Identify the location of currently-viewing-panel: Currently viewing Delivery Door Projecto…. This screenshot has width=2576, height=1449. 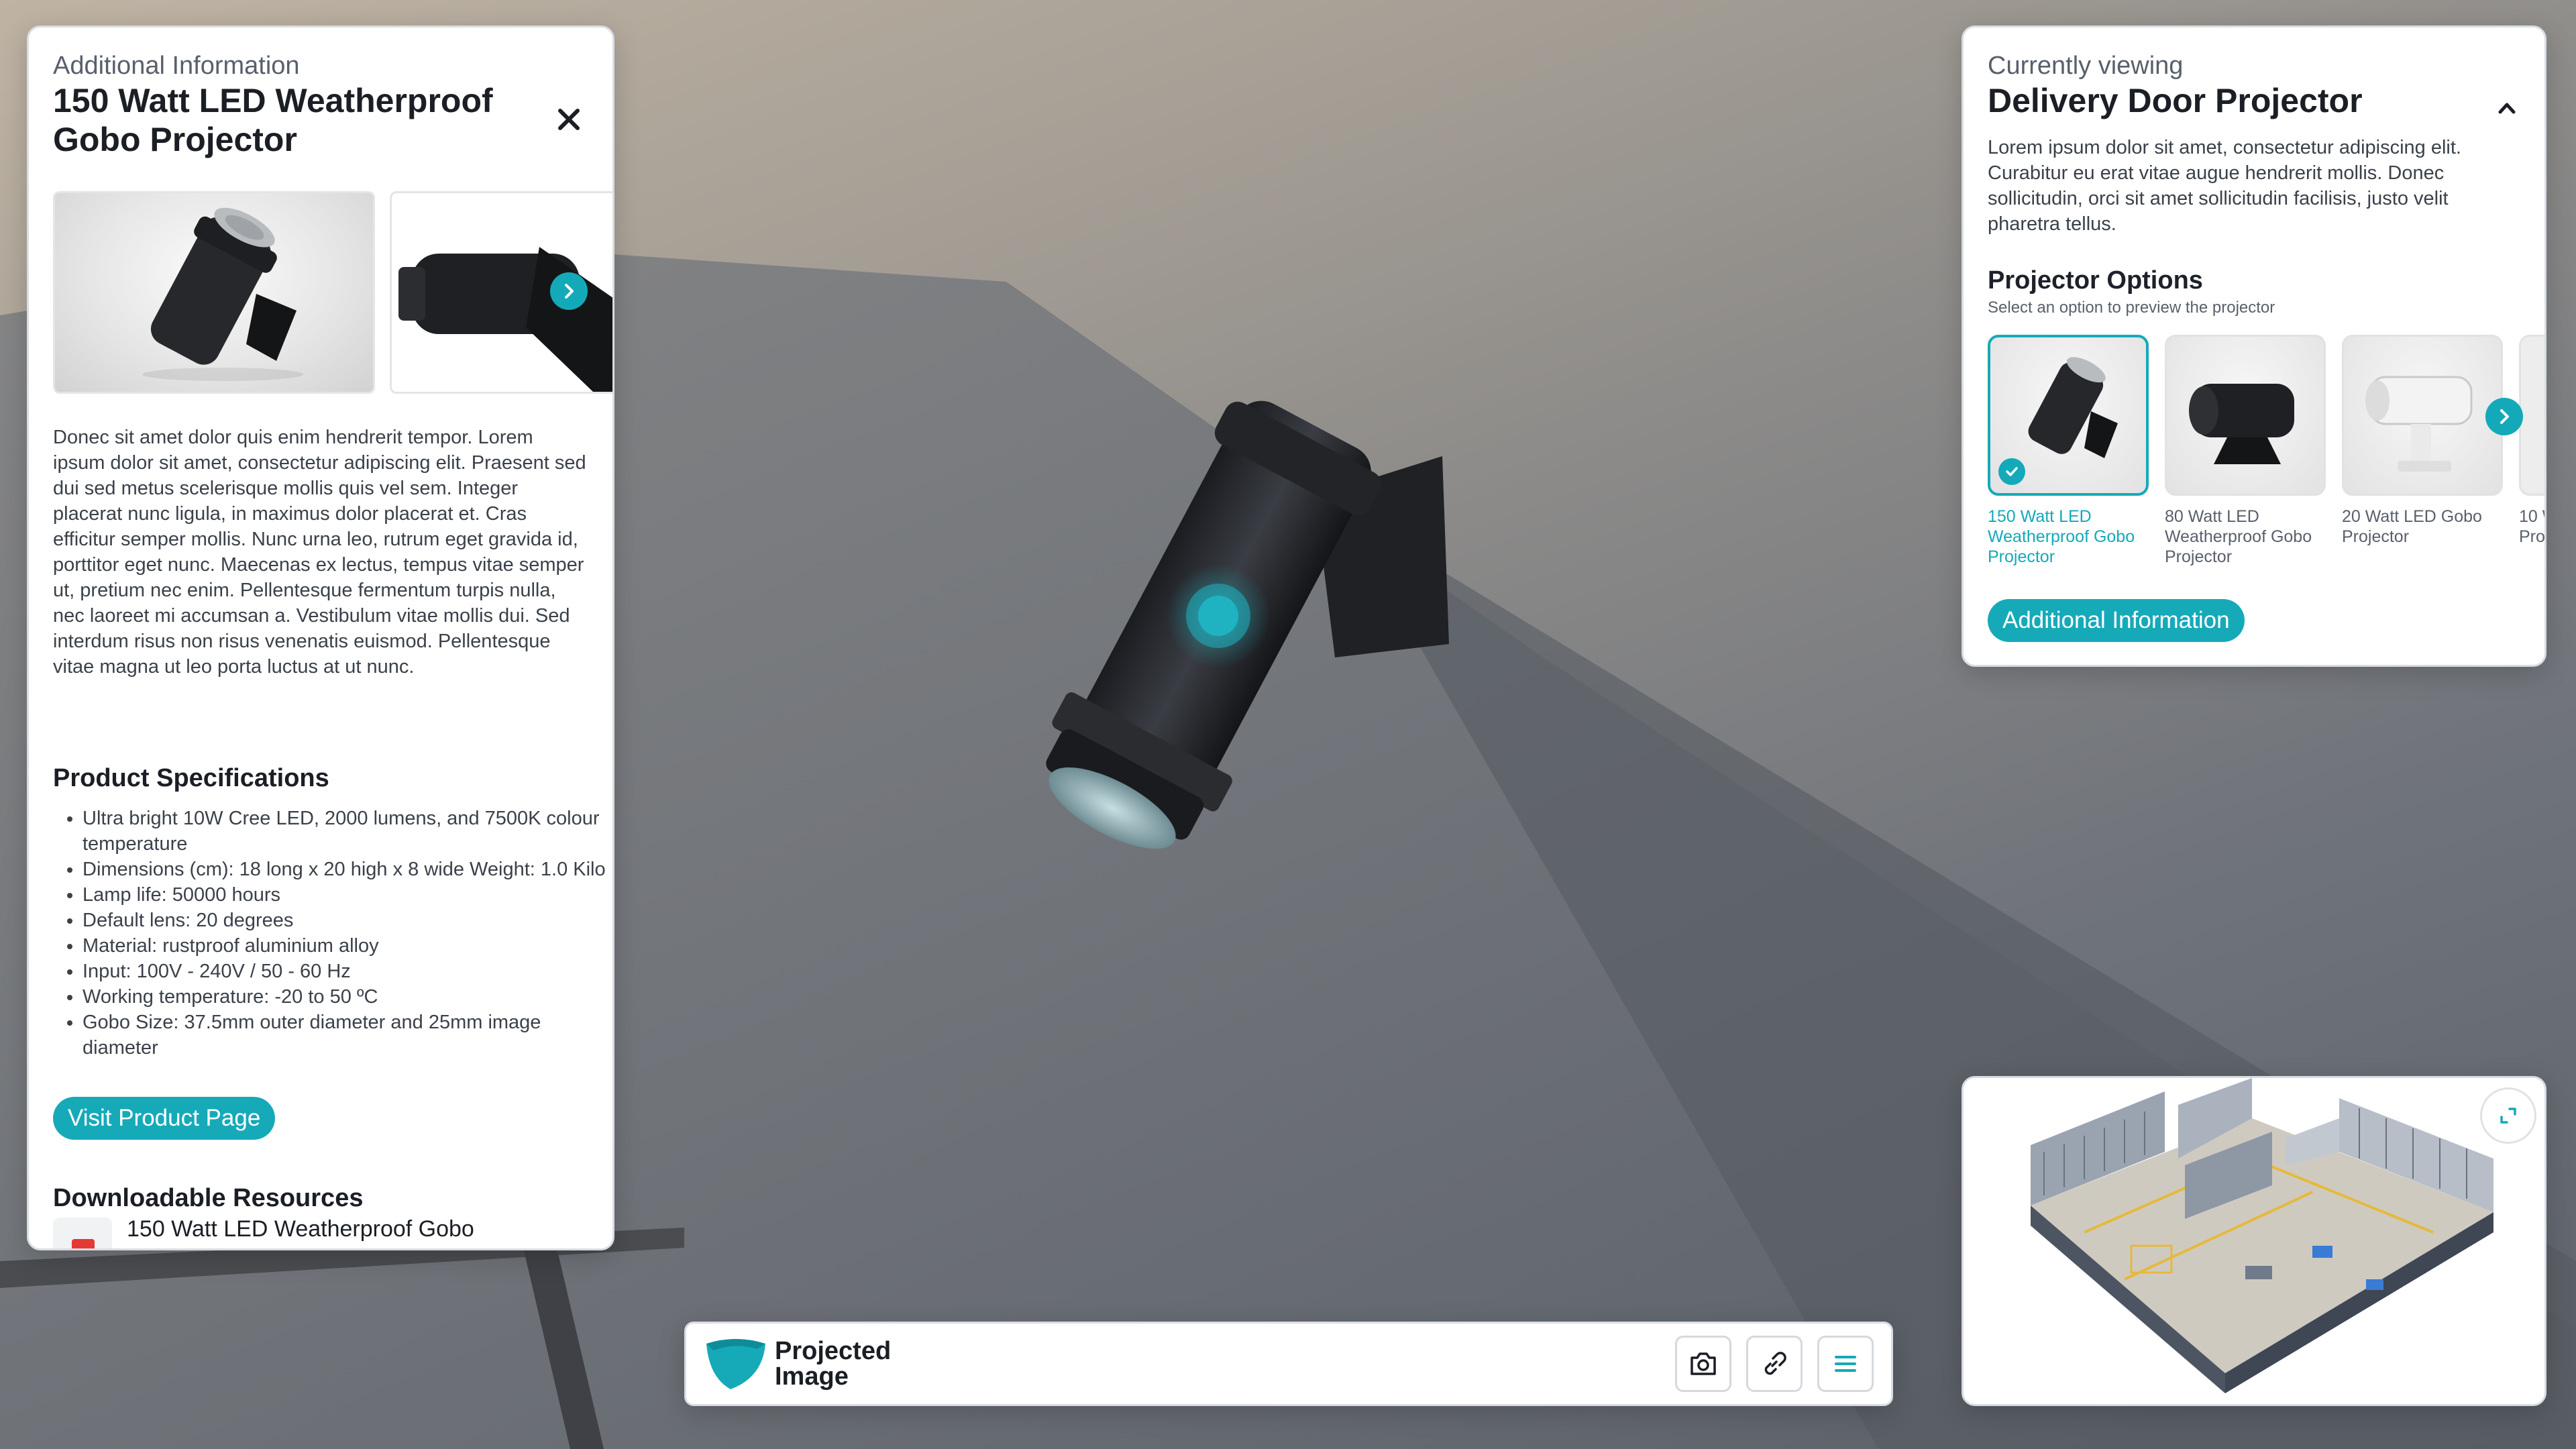
(2254, 346).